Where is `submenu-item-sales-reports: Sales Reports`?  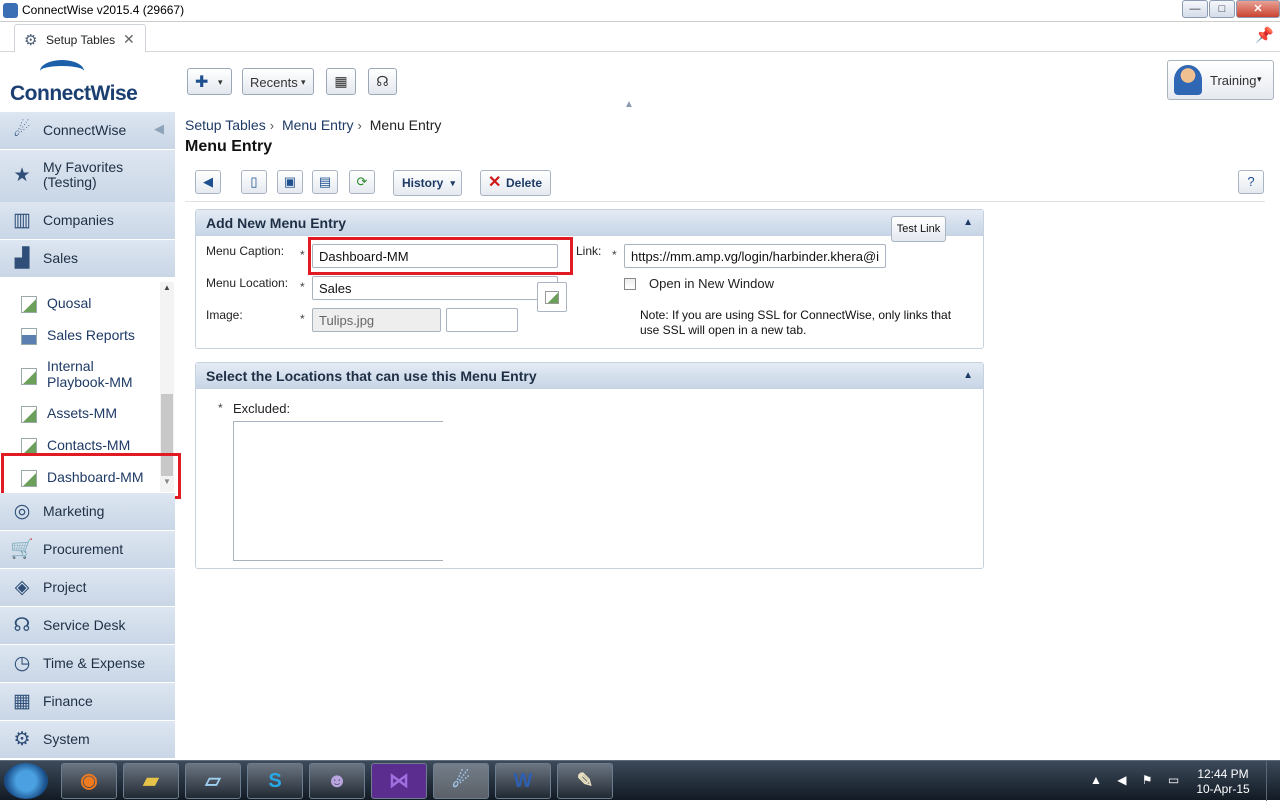
submenu-item-sales-reports: Sales Reports is located at coordinates (80, 336).